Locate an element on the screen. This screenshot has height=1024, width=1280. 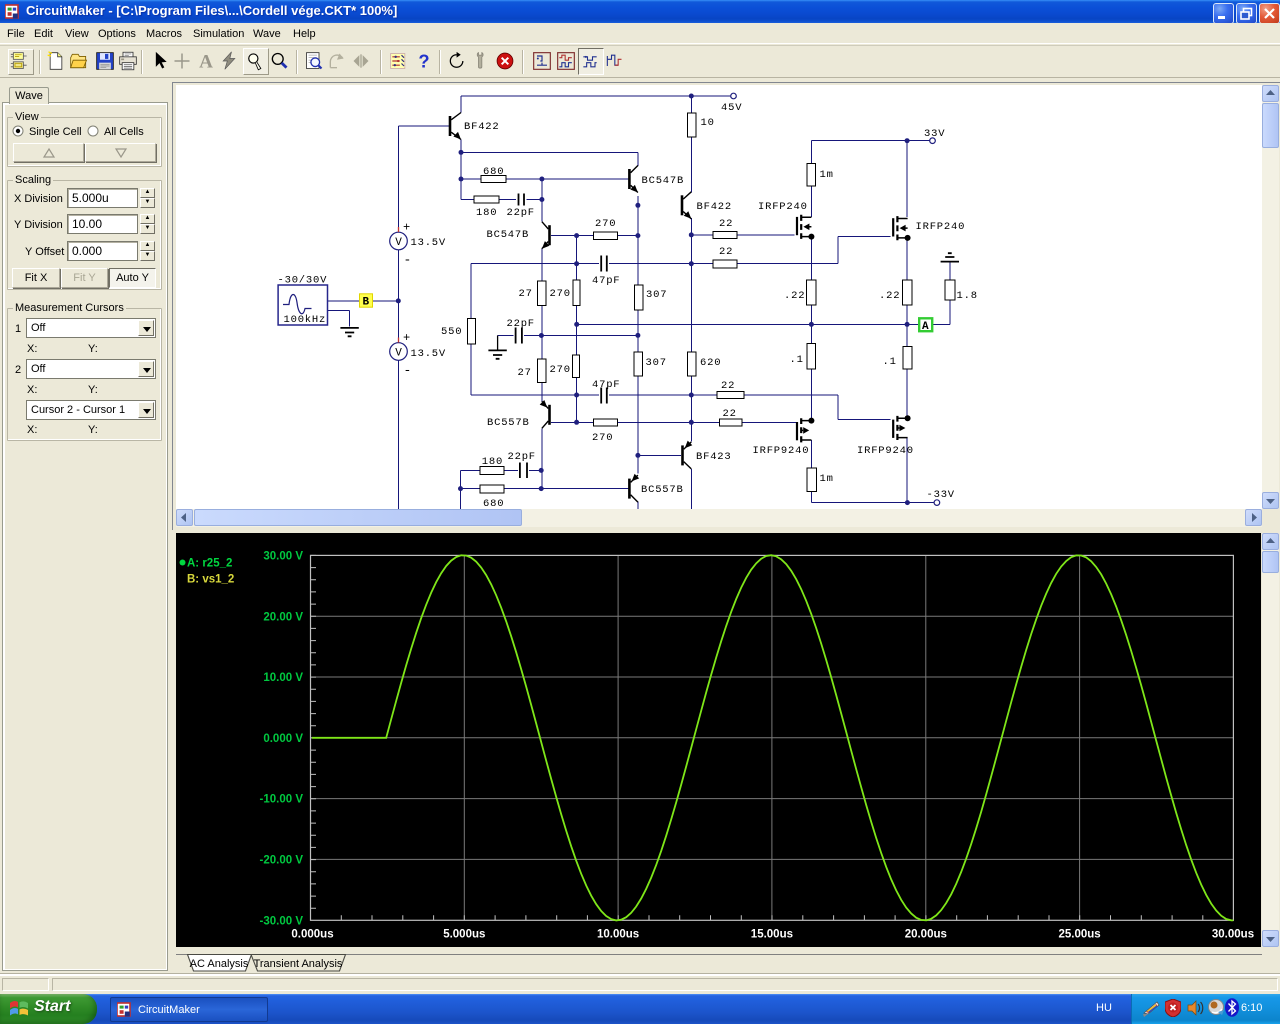
svg-text: 20.00us is located at coordinates (926, 935).